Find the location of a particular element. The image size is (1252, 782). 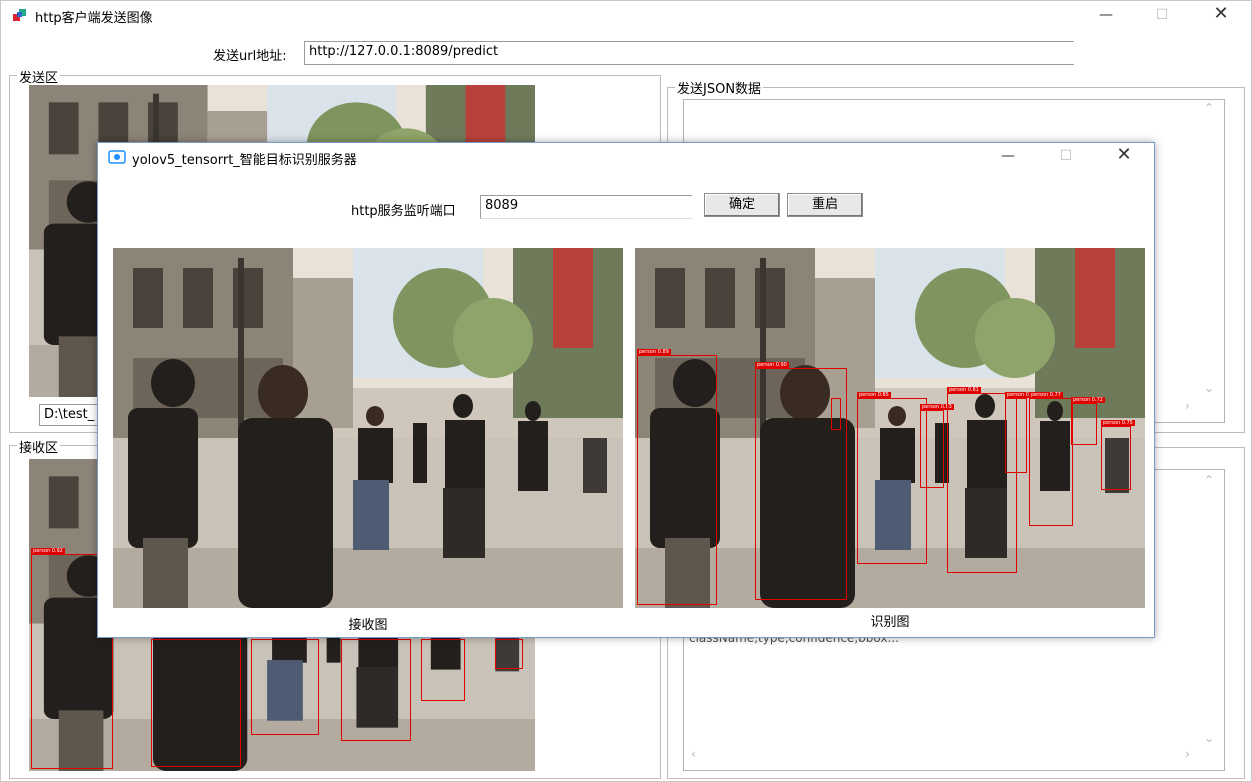

detection-box: person 0.79 is located at coordinates (1022, 432).